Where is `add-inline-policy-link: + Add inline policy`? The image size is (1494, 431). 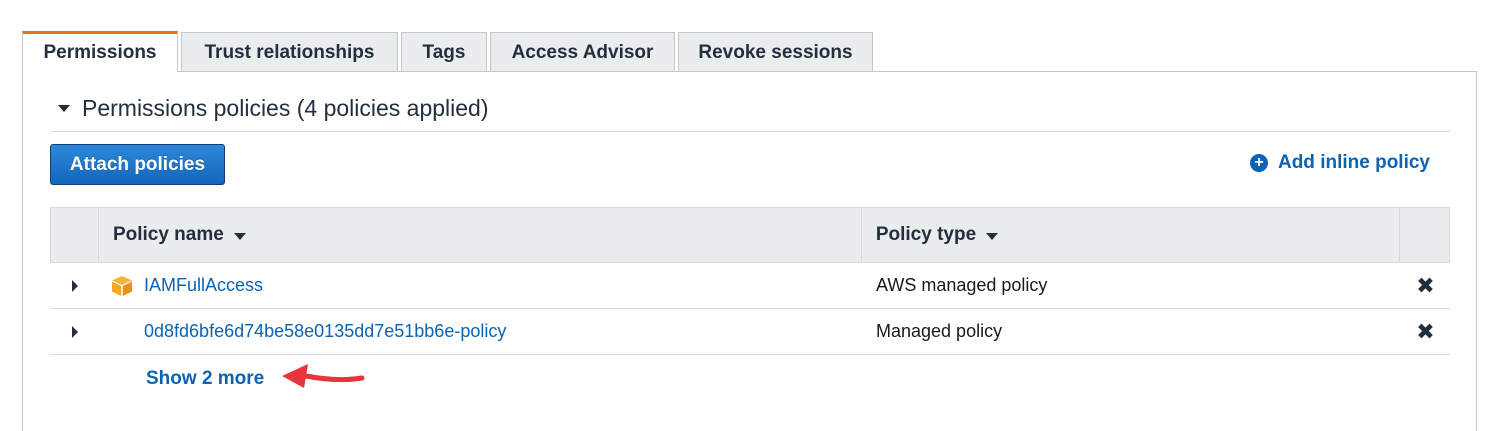
add-inline-policy-link: + Add inline policy is located at coordinates (1339, 163).